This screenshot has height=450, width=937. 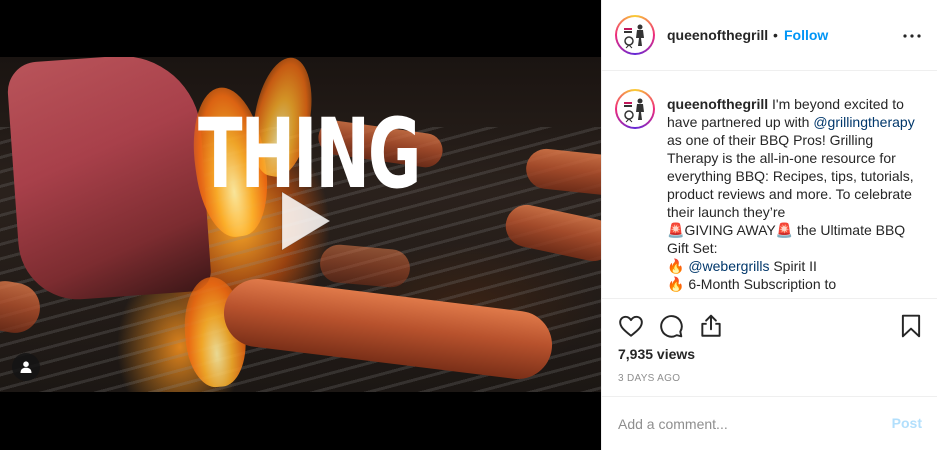 I want to click on bookmark-icon, so click(x=911, y=326).